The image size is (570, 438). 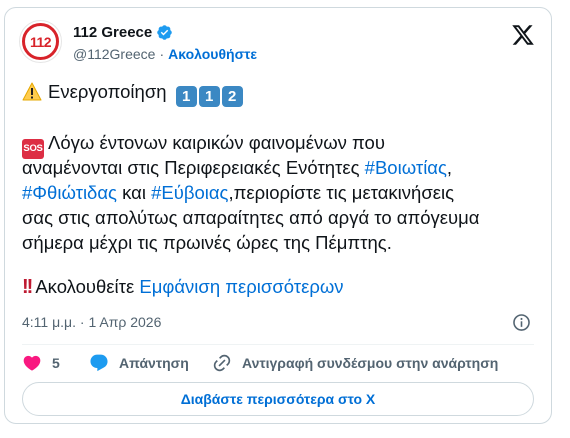 I want to click on heart-icon, so click(x=32, y=363).